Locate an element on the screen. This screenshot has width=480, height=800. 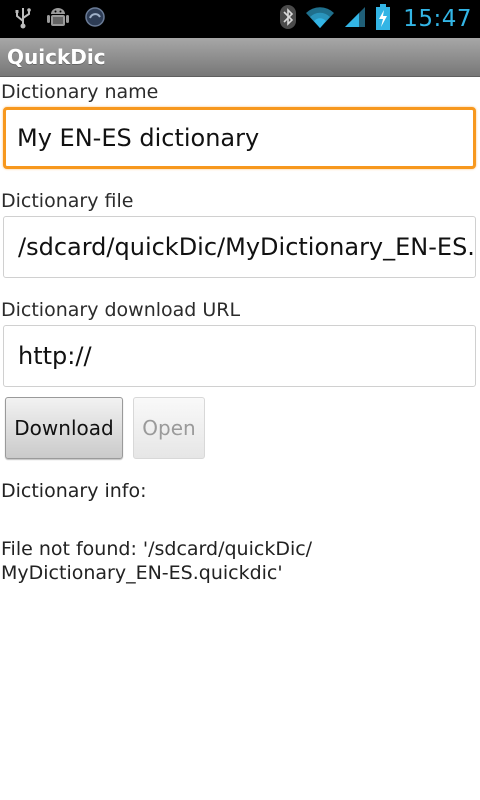
battery-charging-icon is located at coordinates (383, 19).